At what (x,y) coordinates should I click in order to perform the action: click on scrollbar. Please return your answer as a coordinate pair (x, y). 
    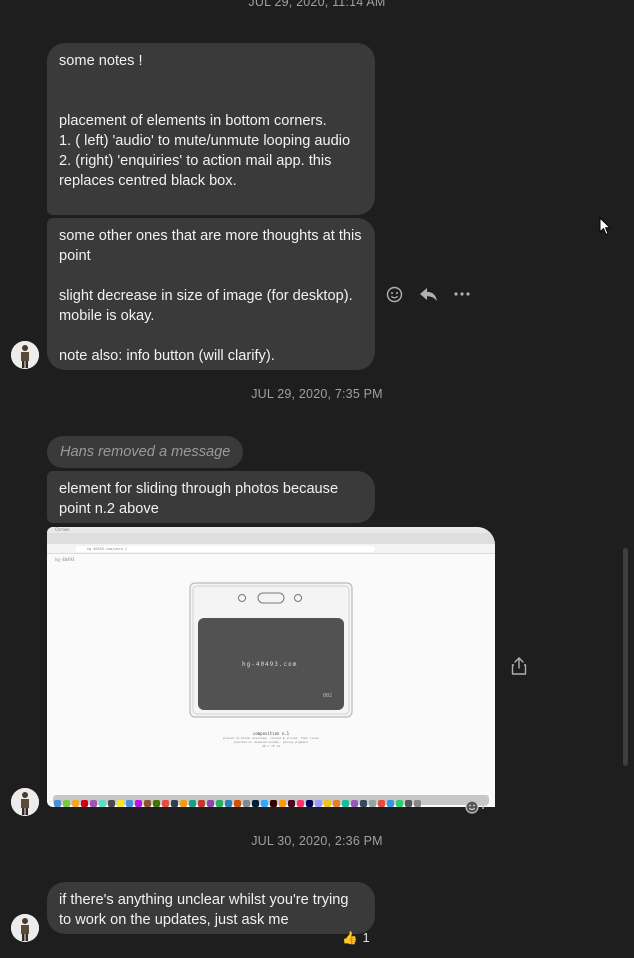
    Looking at the image, I should click on (625, 657).